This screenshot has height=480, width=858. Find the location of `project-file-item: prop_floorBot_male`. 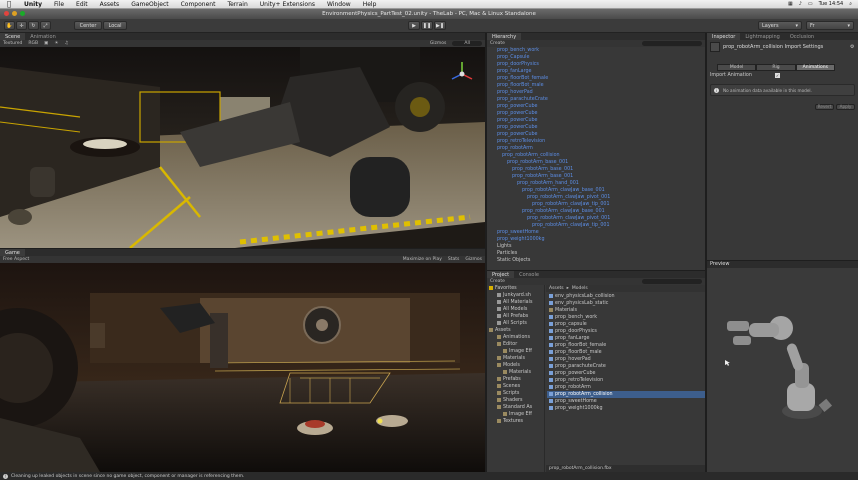

project-file-item: prop_floorBot_male is located at coordinates (626, 352).